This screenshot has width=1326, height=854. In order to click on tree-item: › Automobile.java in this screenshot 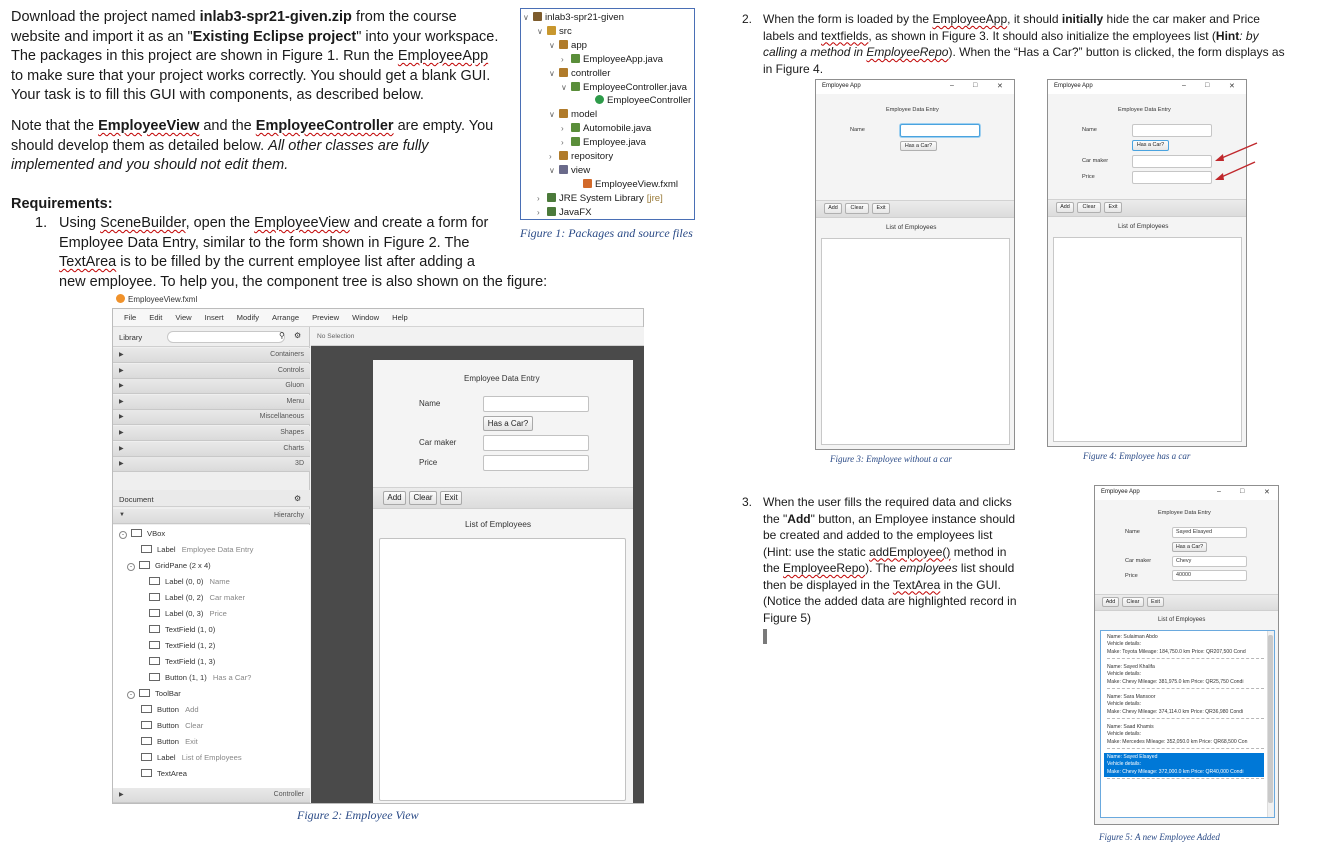, I will do `click(606, 129)`.